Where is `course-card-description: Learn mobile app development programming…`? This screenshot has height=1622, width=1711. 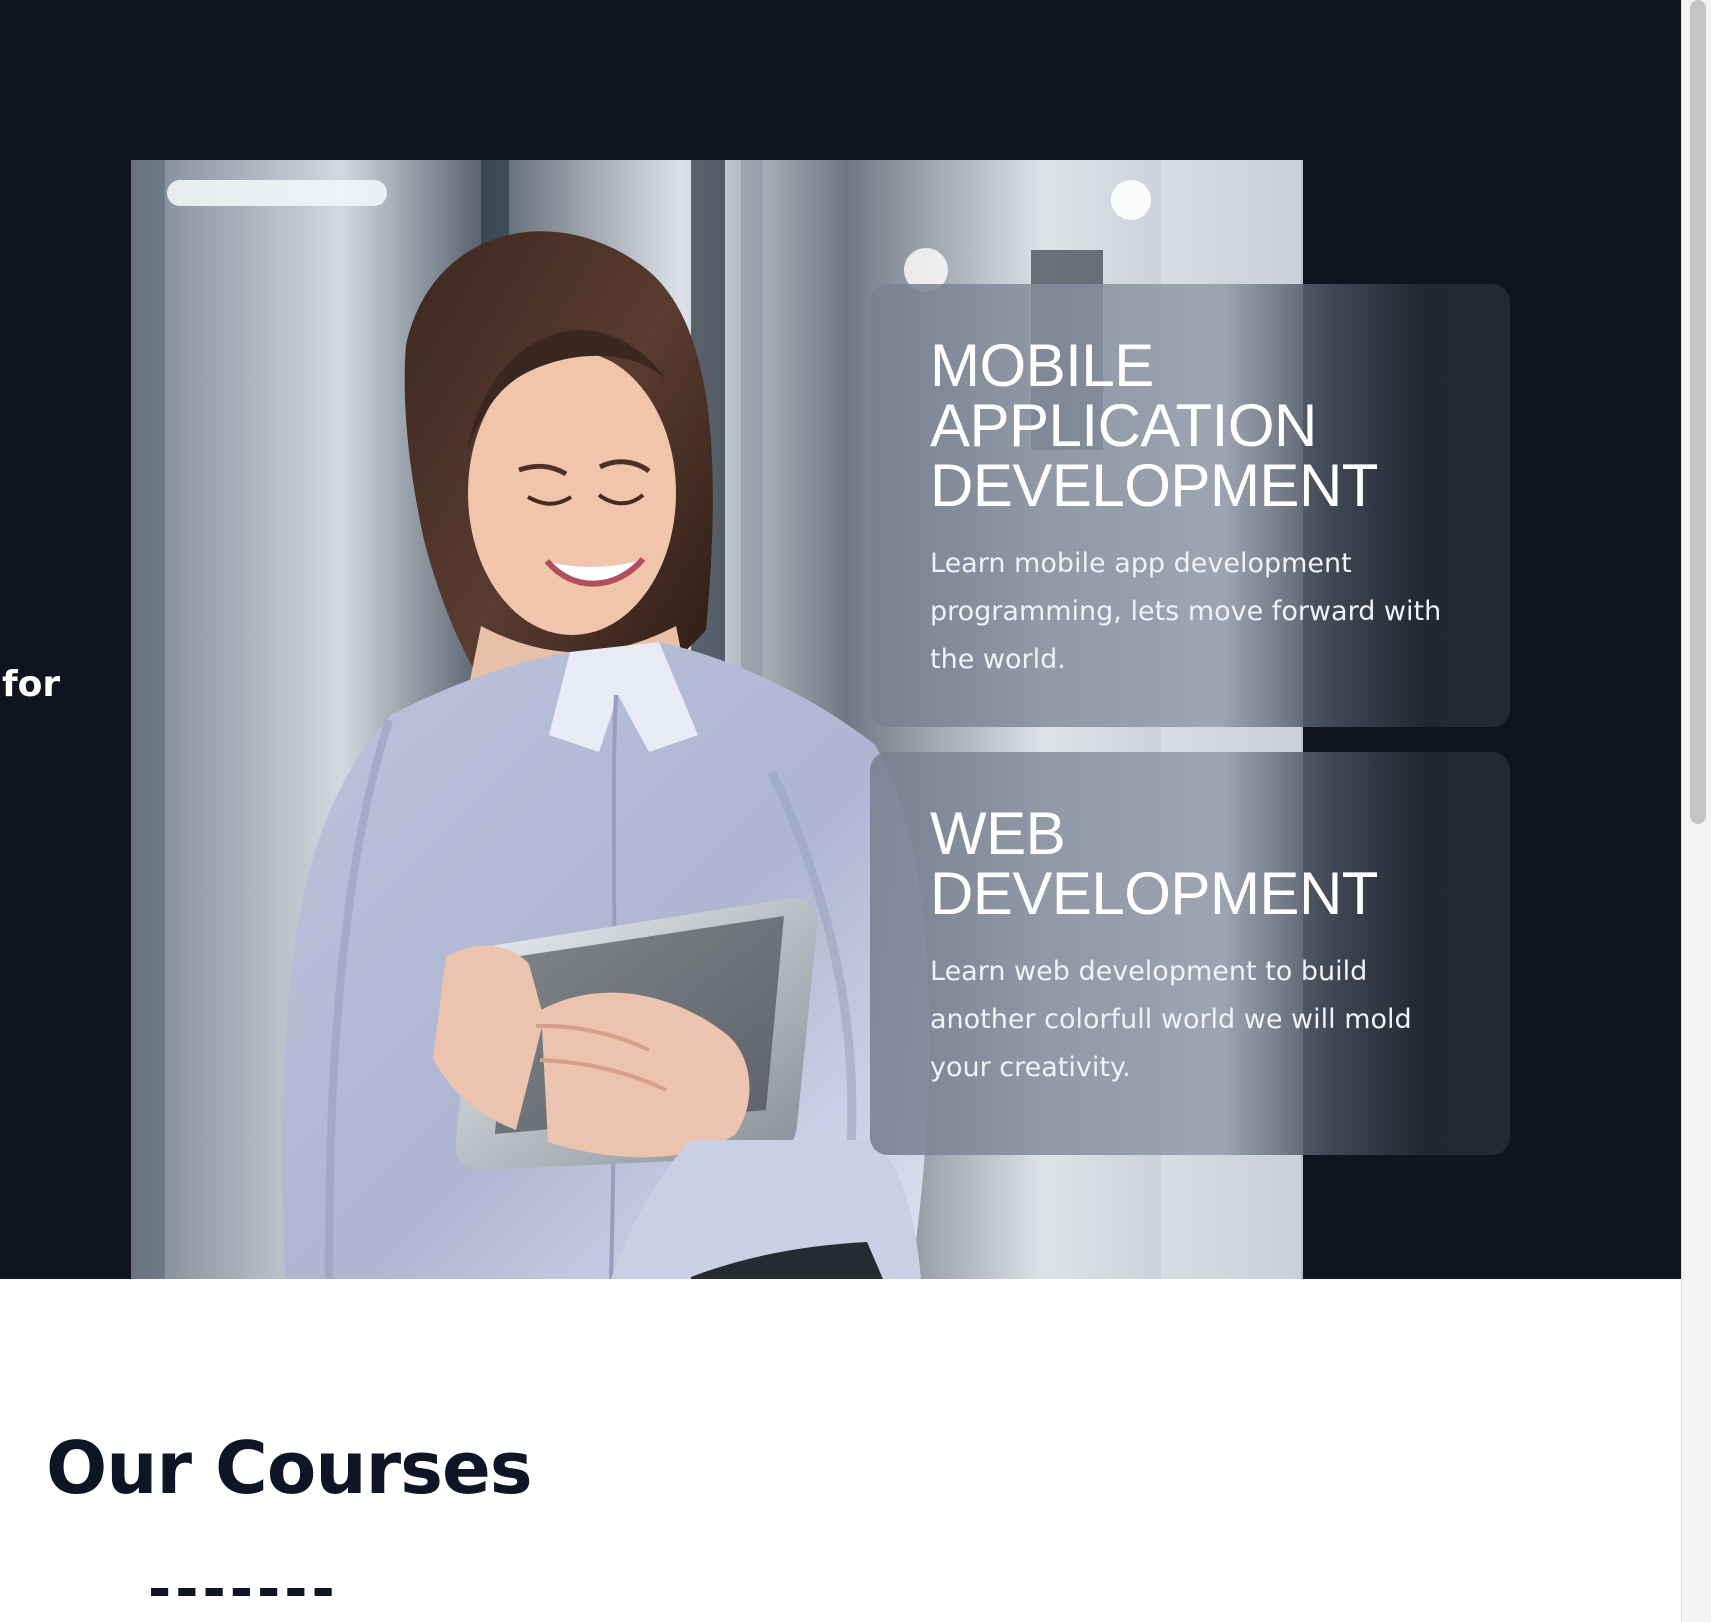 course-card-description: Learn mobile app development programming… is located at coordinates (1186, 611).